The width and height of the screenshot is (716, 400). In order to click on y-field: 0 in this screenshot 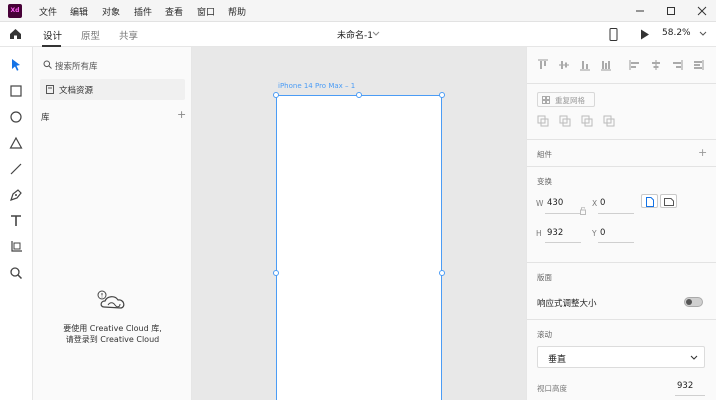, I will do `click(602, 233)`.